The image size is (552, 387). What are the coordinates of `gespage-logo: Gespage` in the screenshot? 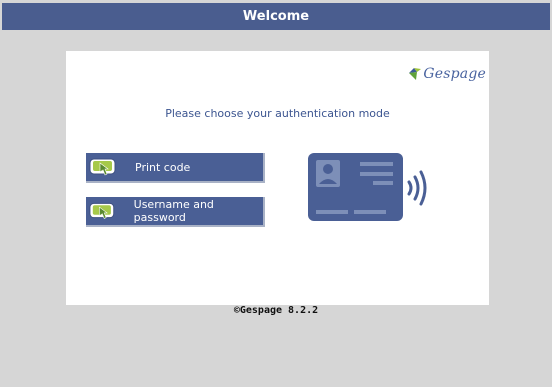 It's located at (447, 74).